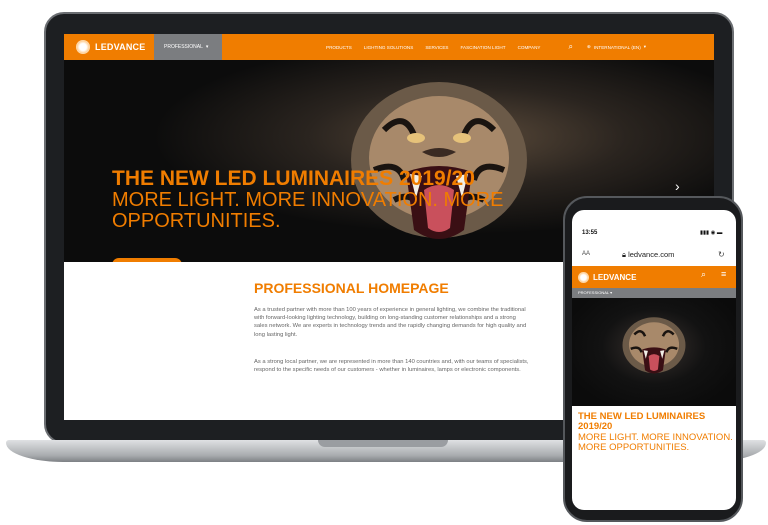  What do you see at coordinates (588, 46) in the screenshot?
I see `globe-icon: ⊕` at bounding box center [588, 46].